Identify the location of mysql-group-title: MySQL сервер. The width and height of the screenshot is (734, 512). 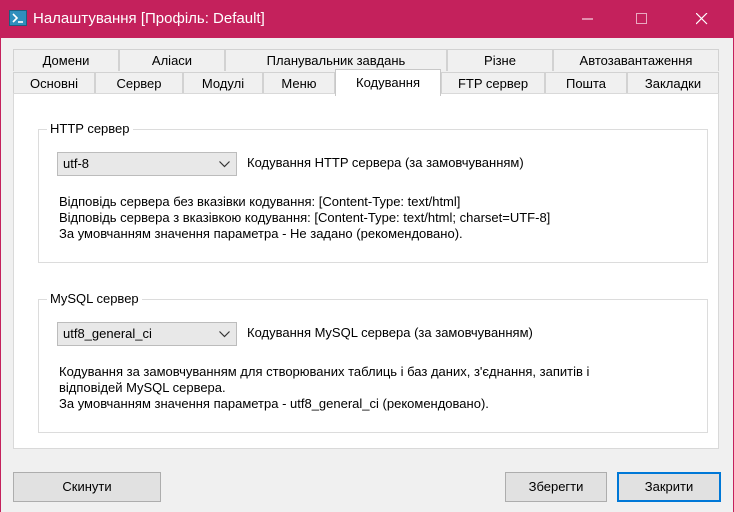
(94, 298).